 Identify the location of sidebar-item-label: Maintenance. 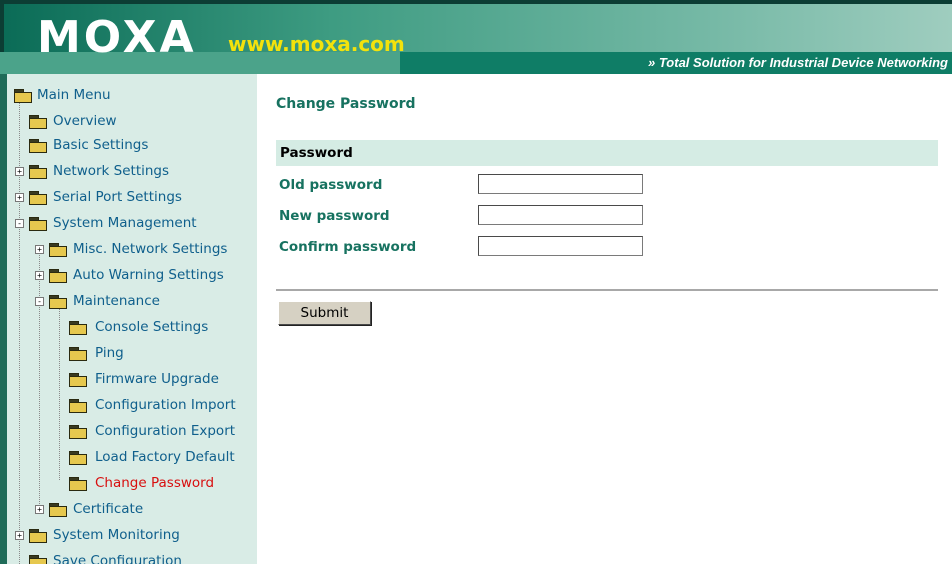
(116, 301).